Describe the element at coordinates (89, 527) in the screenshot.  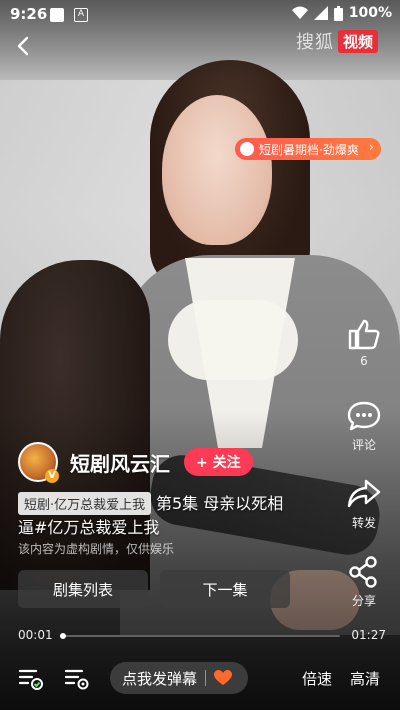
I see `video-title-line2: 逼#亿万总裁爱上我` at that location.